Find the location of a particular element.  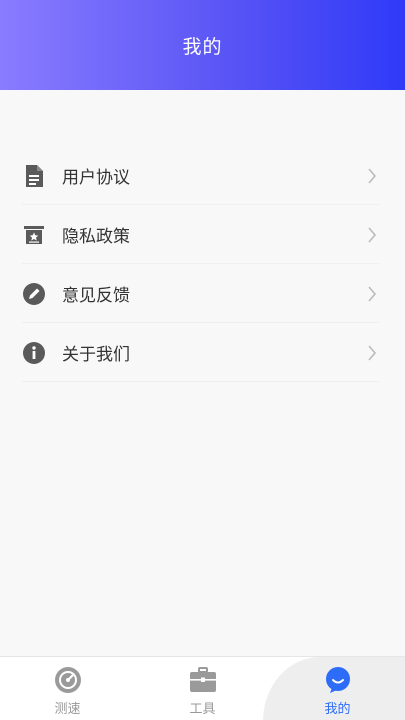

menu-item-label: 意见反馈 is located at coordinates (96, 296).